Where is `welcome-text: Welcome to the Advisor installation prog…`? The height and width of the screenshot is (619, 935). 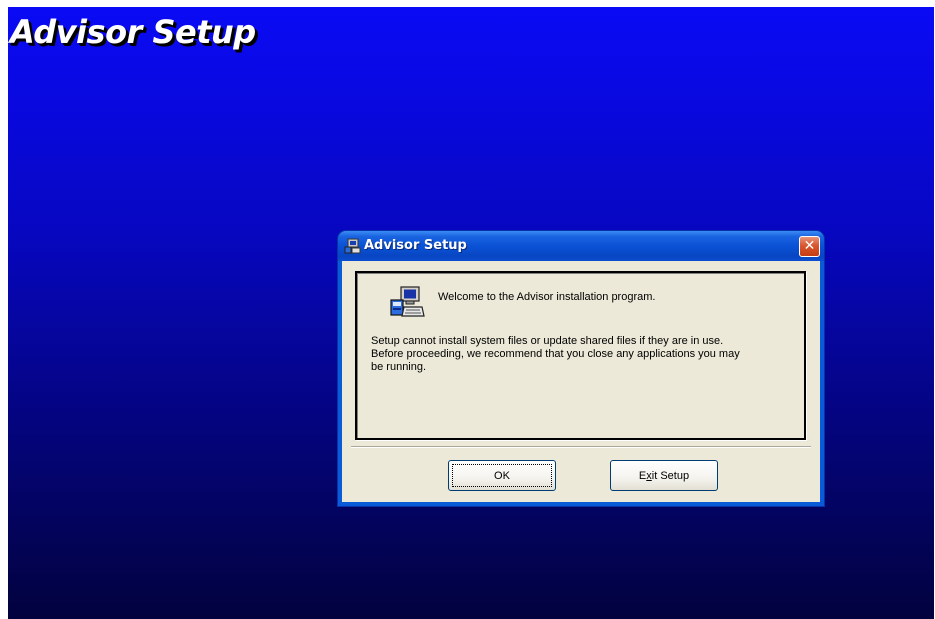 welcome-text: Welcome to the Advisor installation prog… is located at coordinates (547, 297).